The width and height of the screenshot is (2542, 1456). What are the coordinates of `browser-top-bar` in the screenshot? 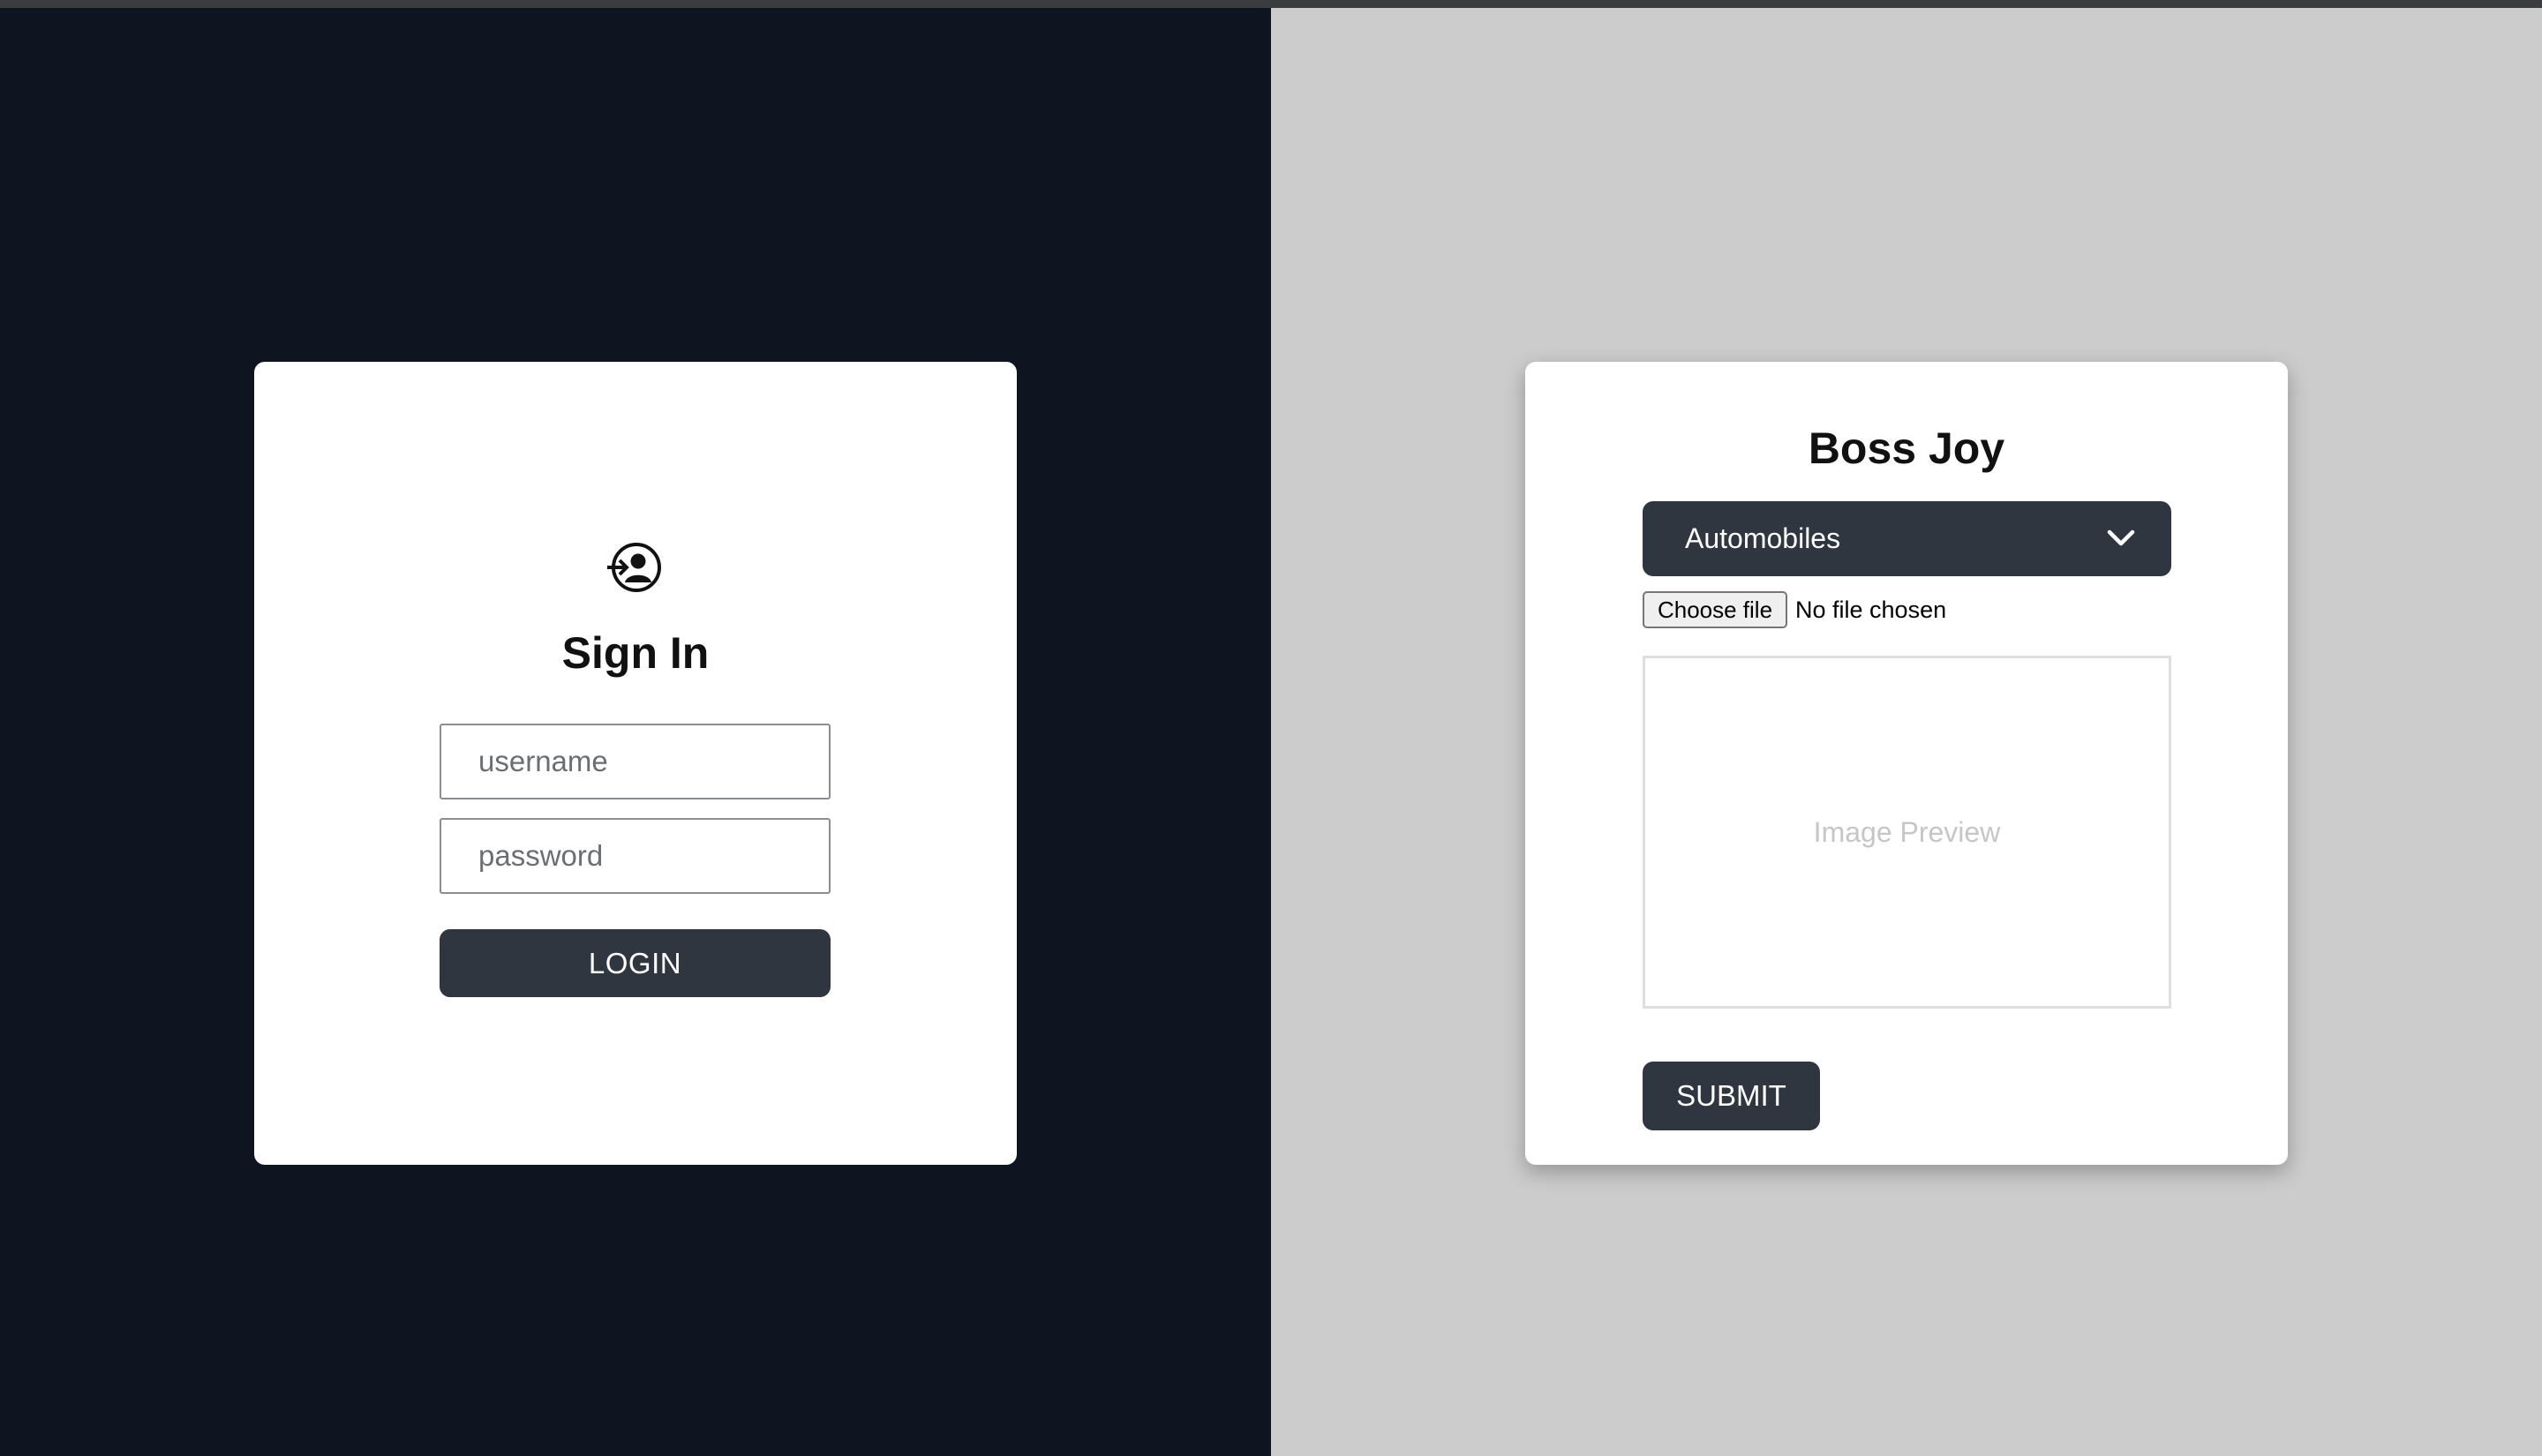 It's located at (1271, 4).